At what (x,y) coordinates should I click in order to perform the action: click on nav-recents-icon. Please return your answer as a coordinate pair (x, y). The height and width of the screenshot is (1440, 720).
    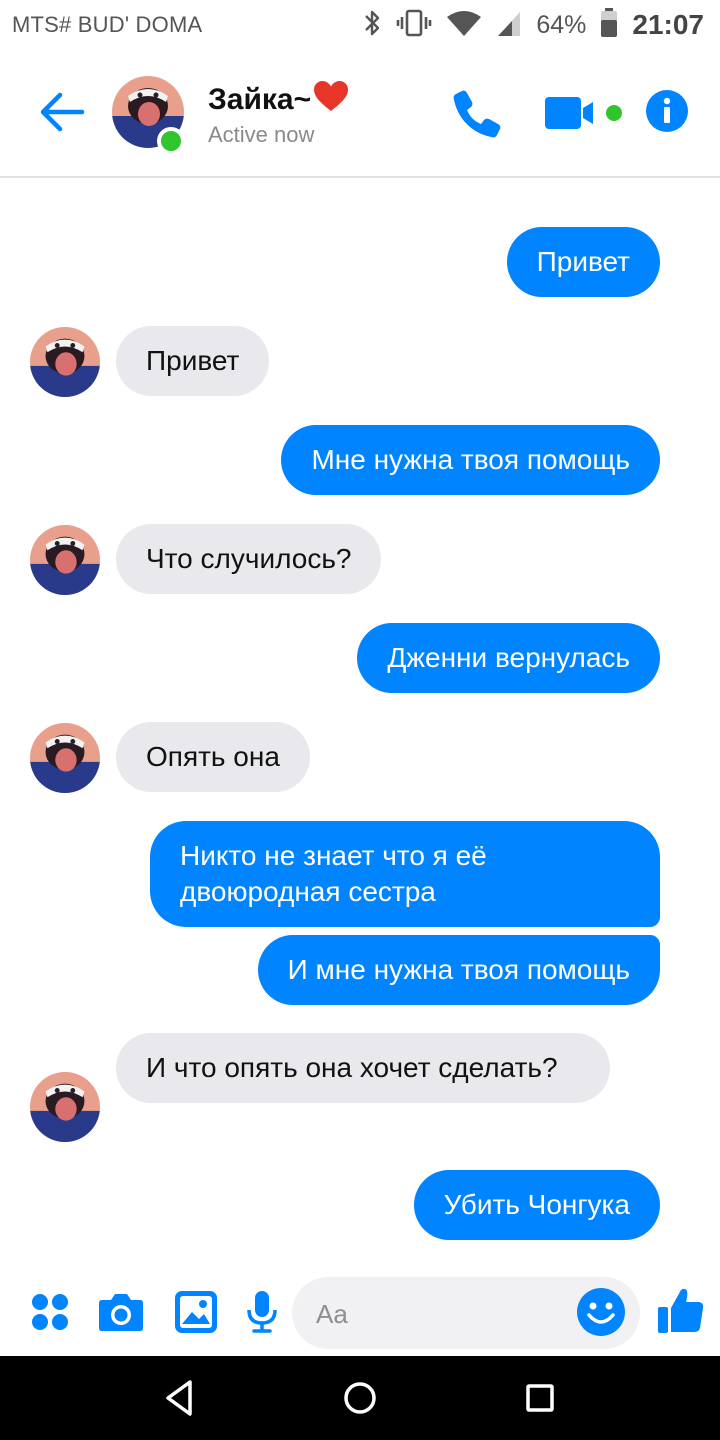
    Looking at the image, I should click on (540, 1398).